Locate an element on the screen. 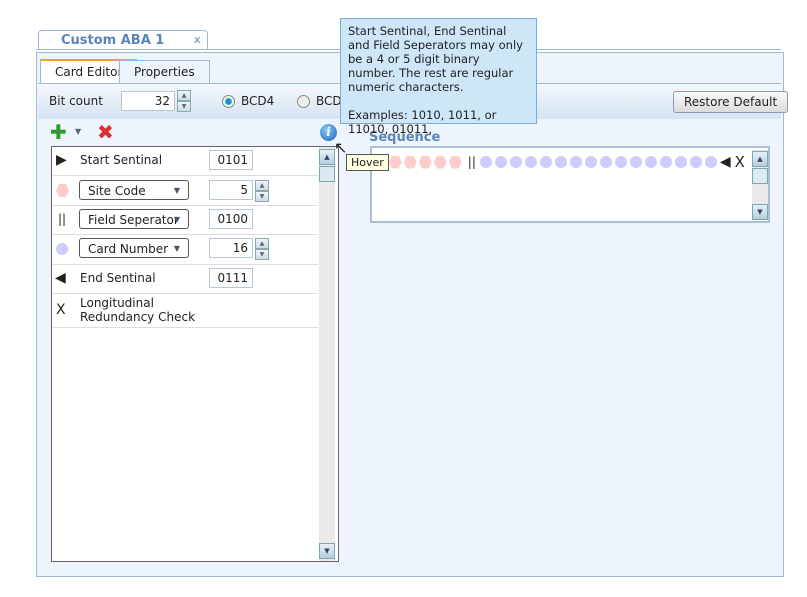  spin-up-icon: ▲ is located at coordinates (184, 95).